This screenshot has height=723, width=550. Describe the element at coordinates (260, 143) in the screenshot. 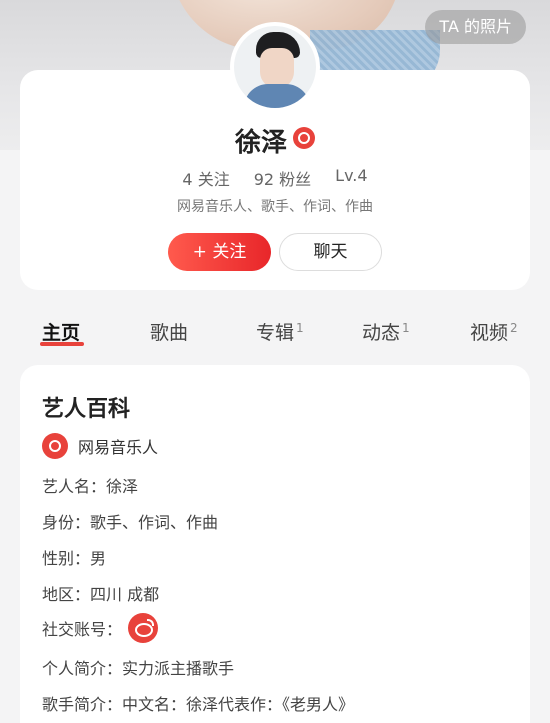

I see `artist-name: 徐泽` at that location.